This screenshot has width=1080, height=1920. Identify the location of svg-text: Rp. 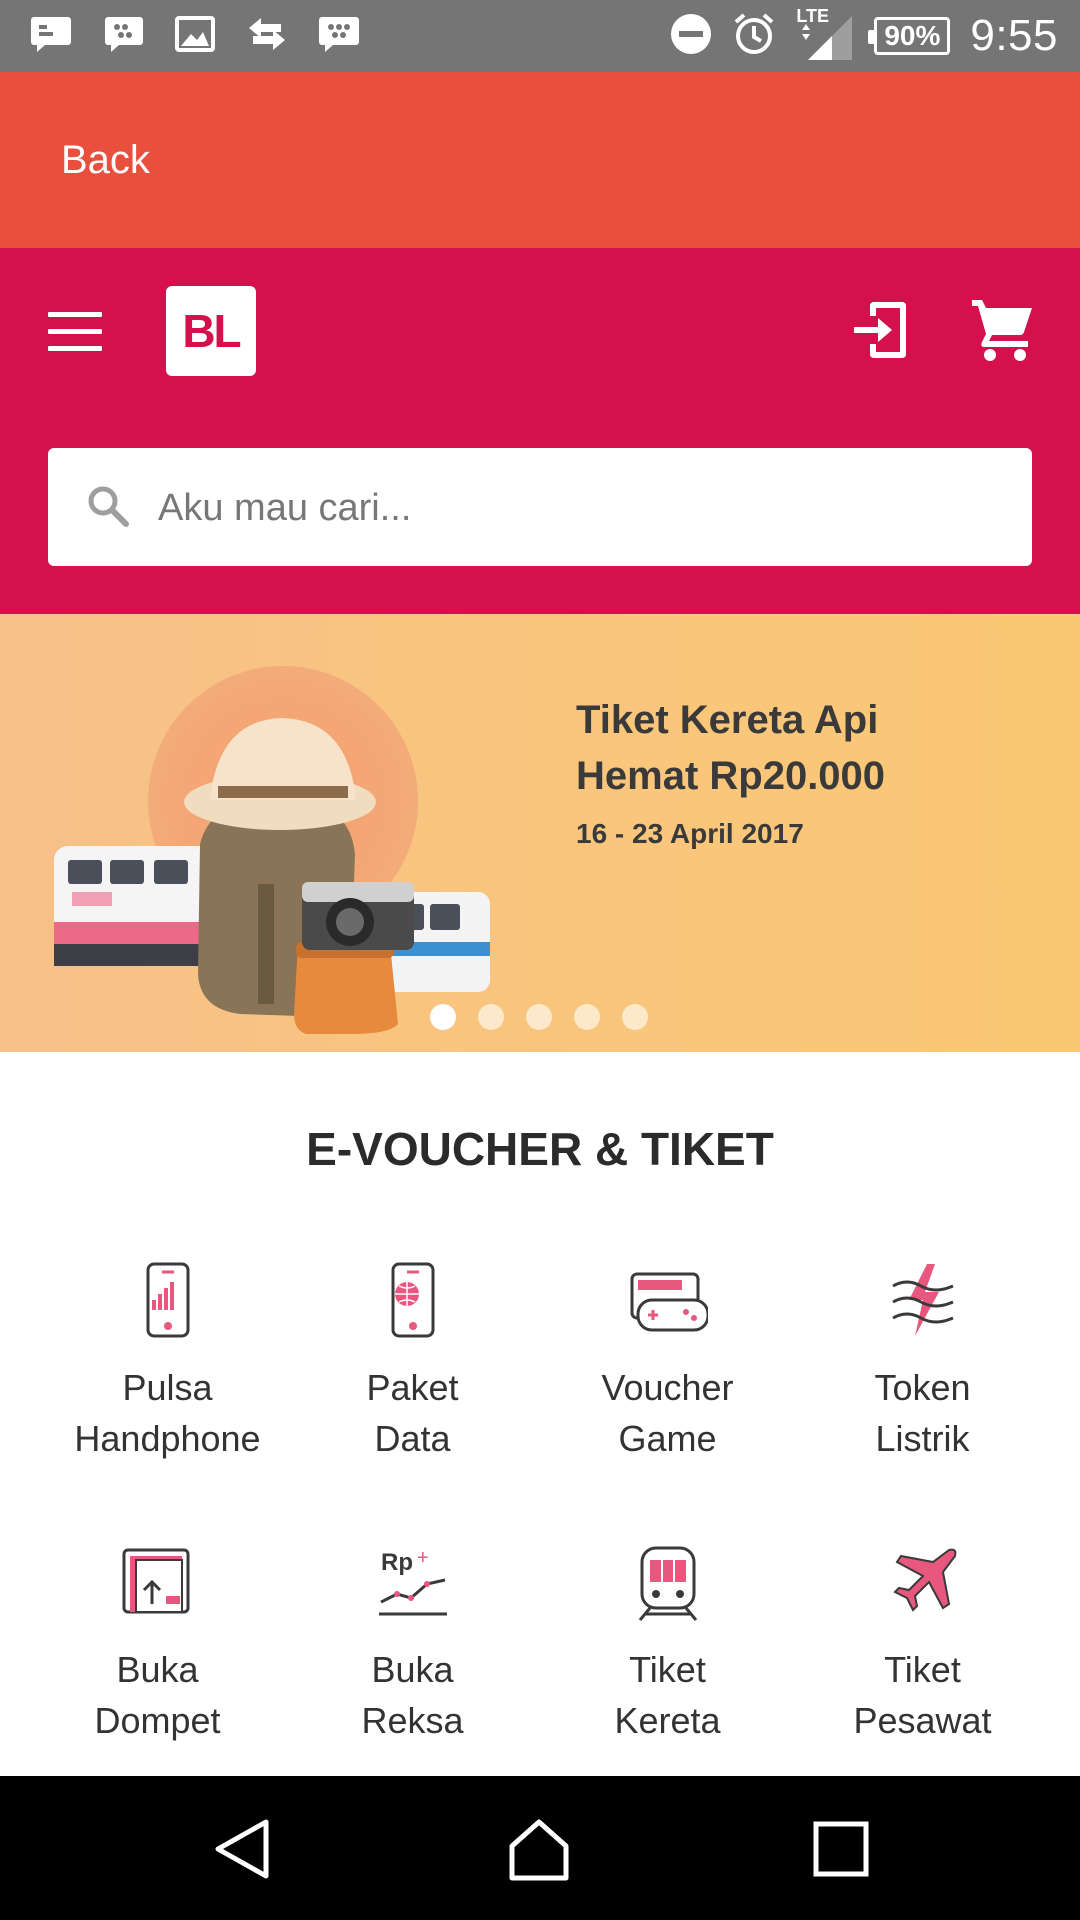
(397, 1562).